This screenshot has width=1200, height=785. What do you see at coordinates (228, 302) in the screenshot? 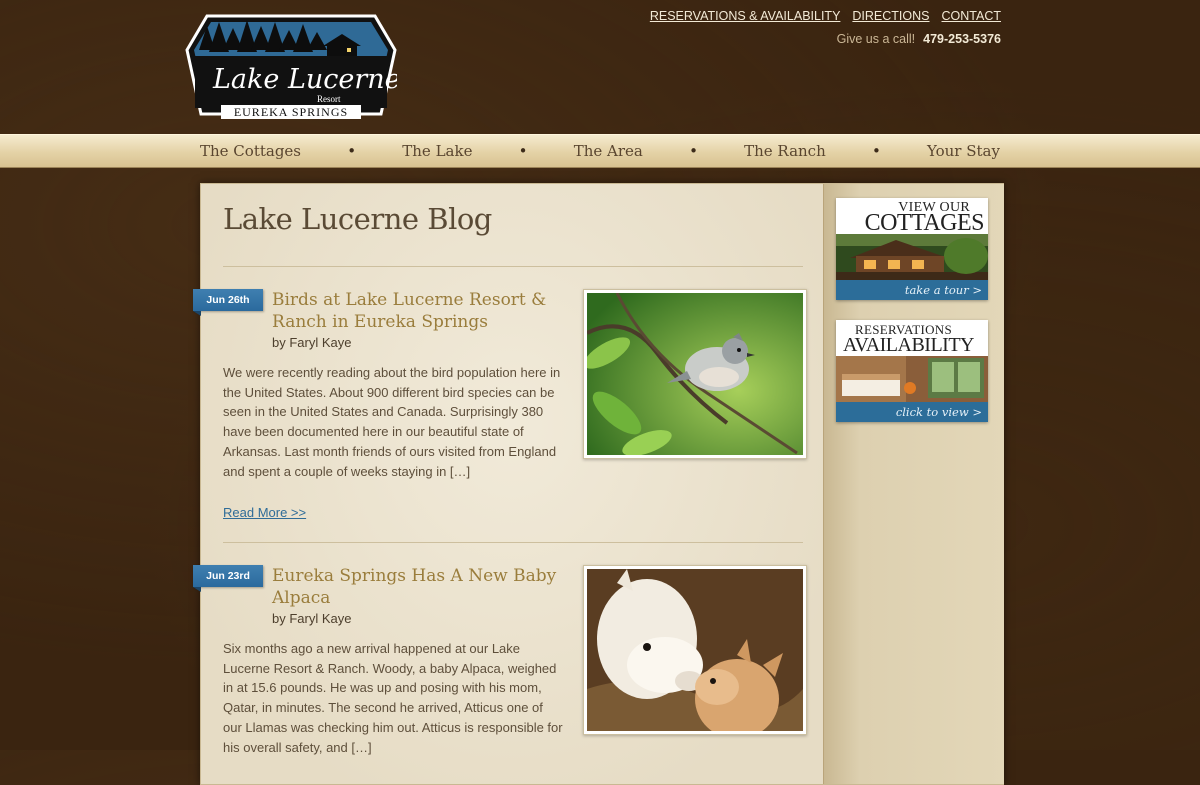
I see `date-ribbon: Jun 26th` at bounding box center [228, 302].